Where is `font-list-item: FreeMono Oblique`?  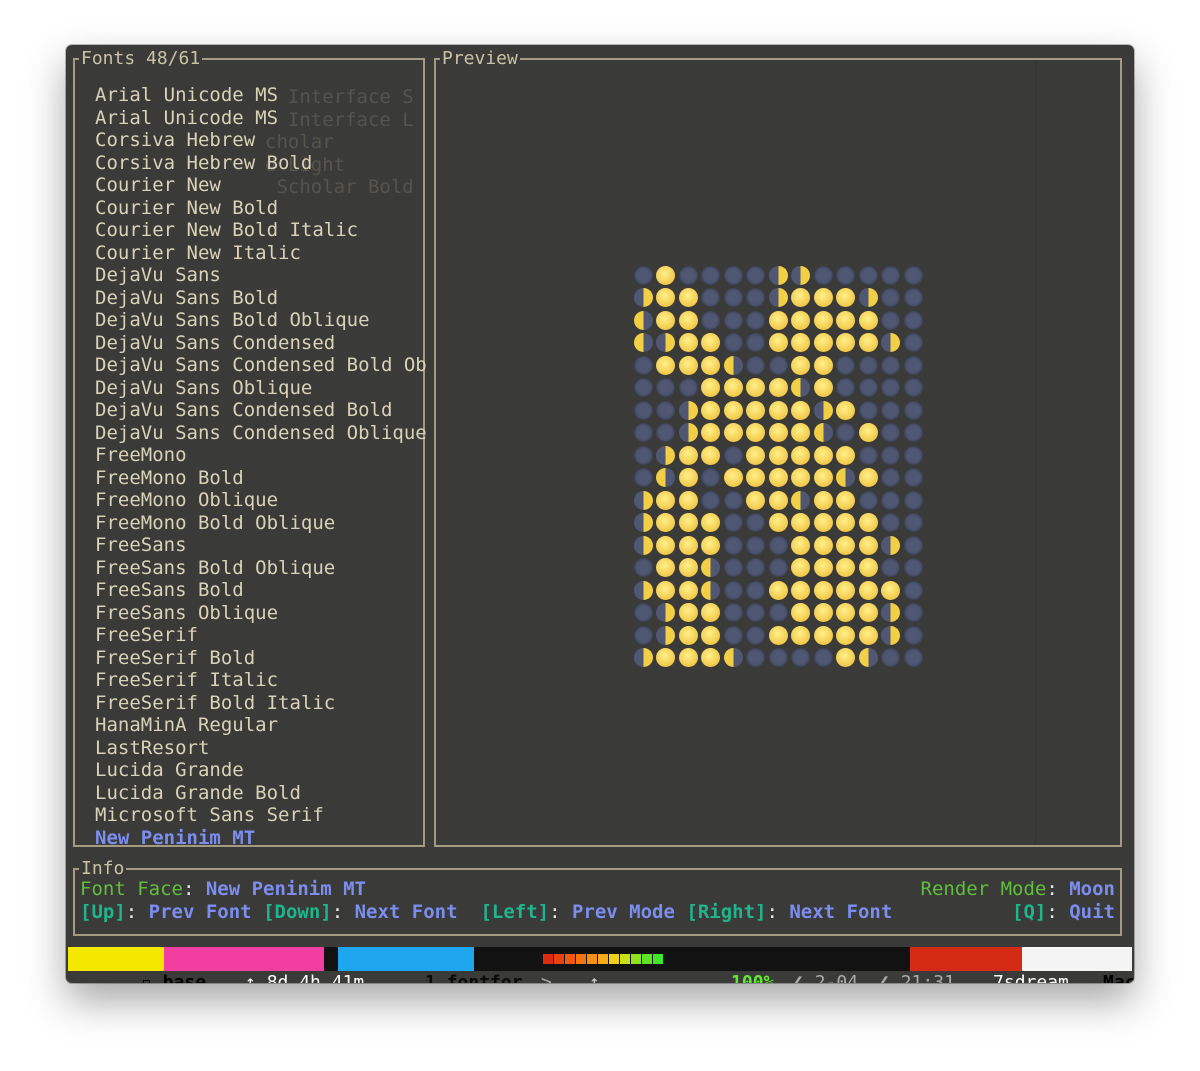 font-list-item: FreeMono Oblique is located at coordinates (261, 500).